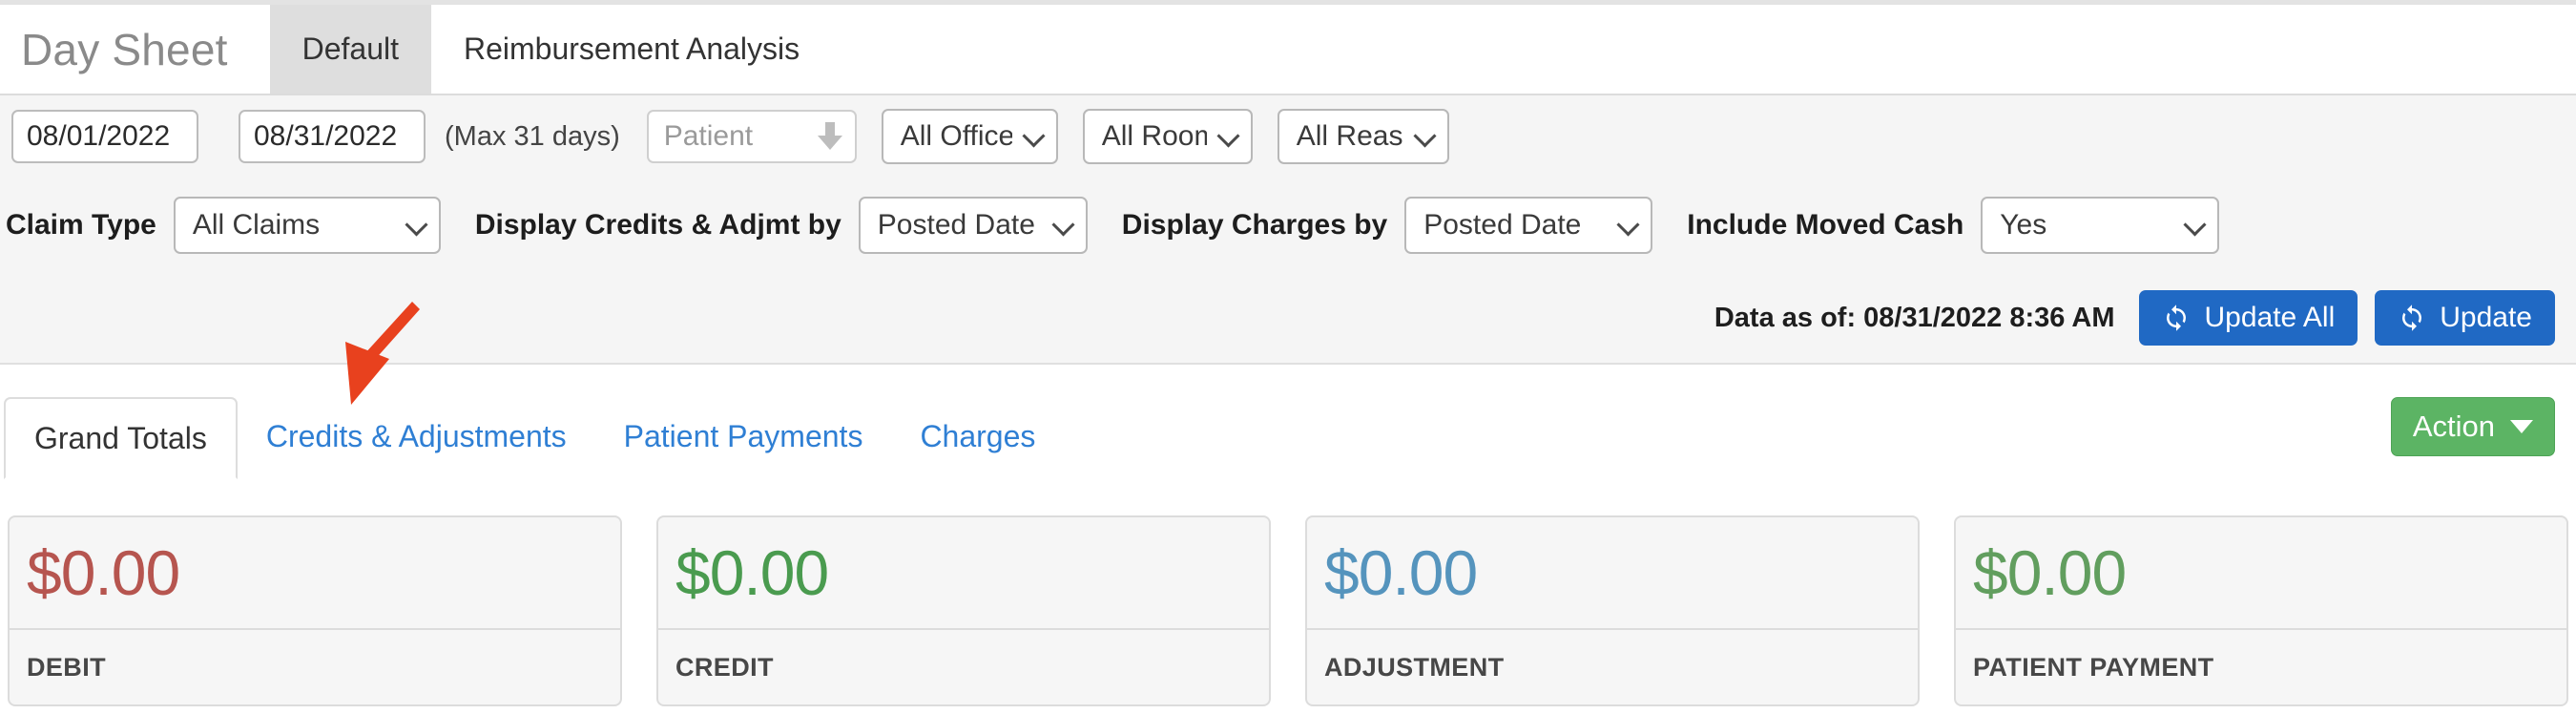 This screenshot has height=714, width=2576. What do you see at coordinates (1502, 225) in the screenshot?
I see `charges-value: Posted Date` at bounding box center [1502, 225].